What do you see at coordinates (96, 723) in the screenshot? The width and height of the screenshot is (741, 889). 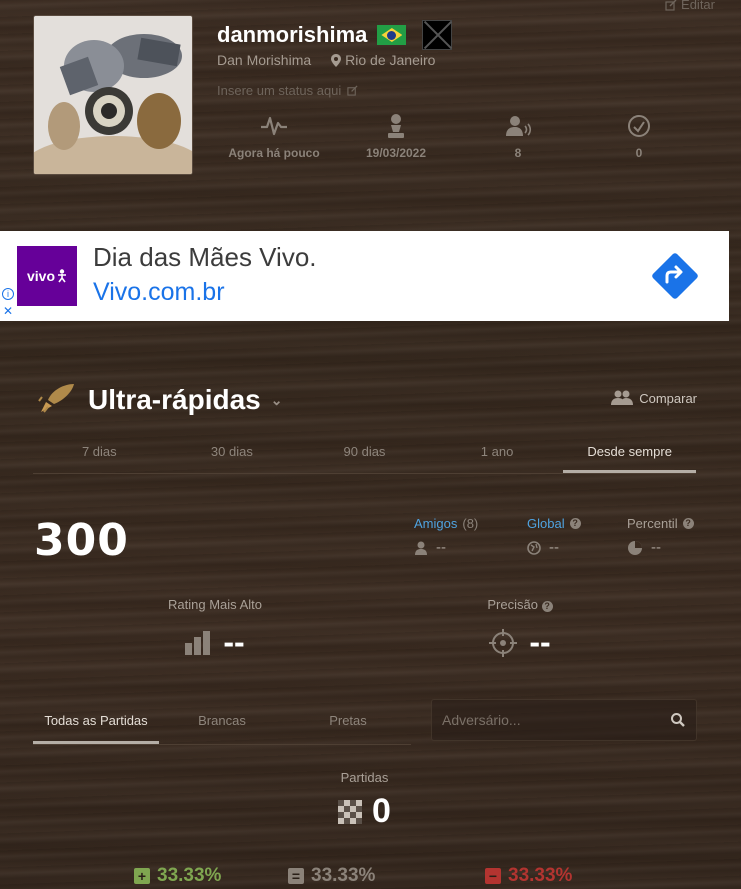 I see `tab-all-games: Todas as Partidas` at bounding box center [96, 723].